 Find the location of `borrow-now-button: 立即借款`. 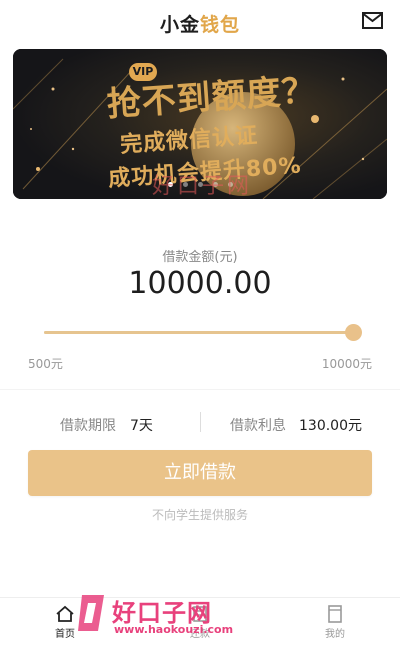

borrow-now-button: 立即借款 is located at coordinates (200, 473).